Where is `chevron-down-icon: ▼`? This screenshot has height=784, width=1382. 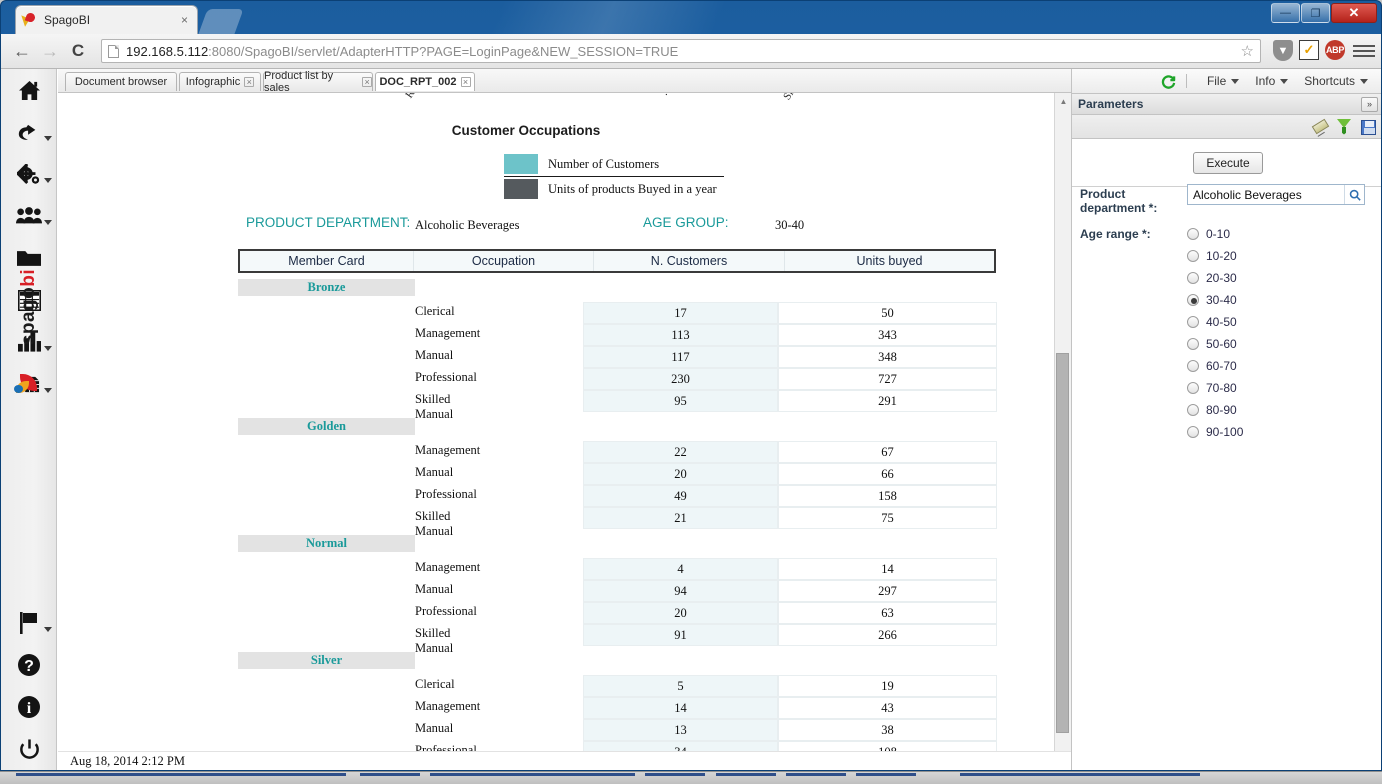 chevron-down-icon: ▼ is located at coordinates (1283, 50).